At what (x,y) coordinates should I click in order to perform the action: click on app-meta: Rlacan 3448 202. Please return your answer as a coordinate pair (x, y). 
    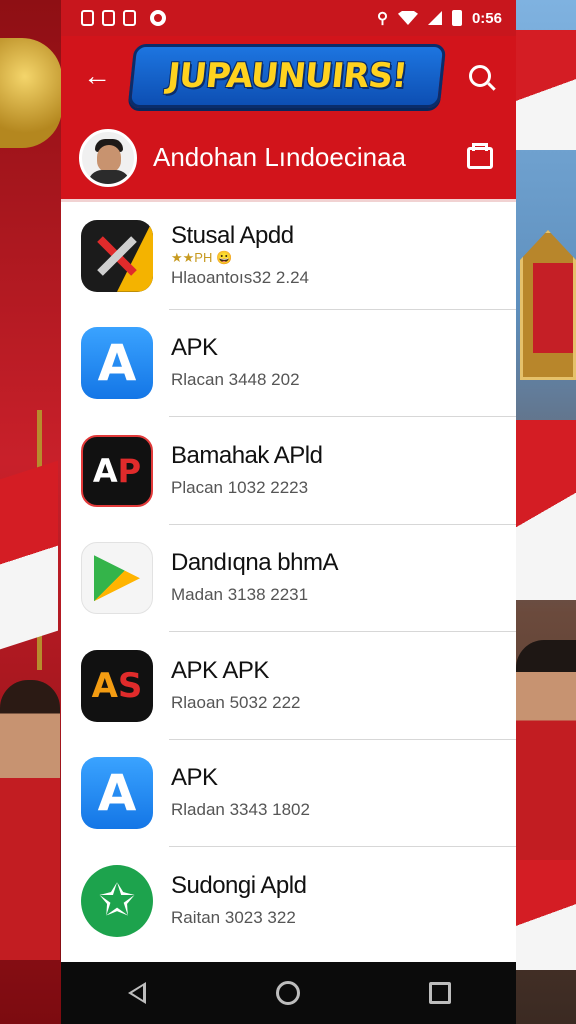
    Looking at the image, I should click on (235, 380).